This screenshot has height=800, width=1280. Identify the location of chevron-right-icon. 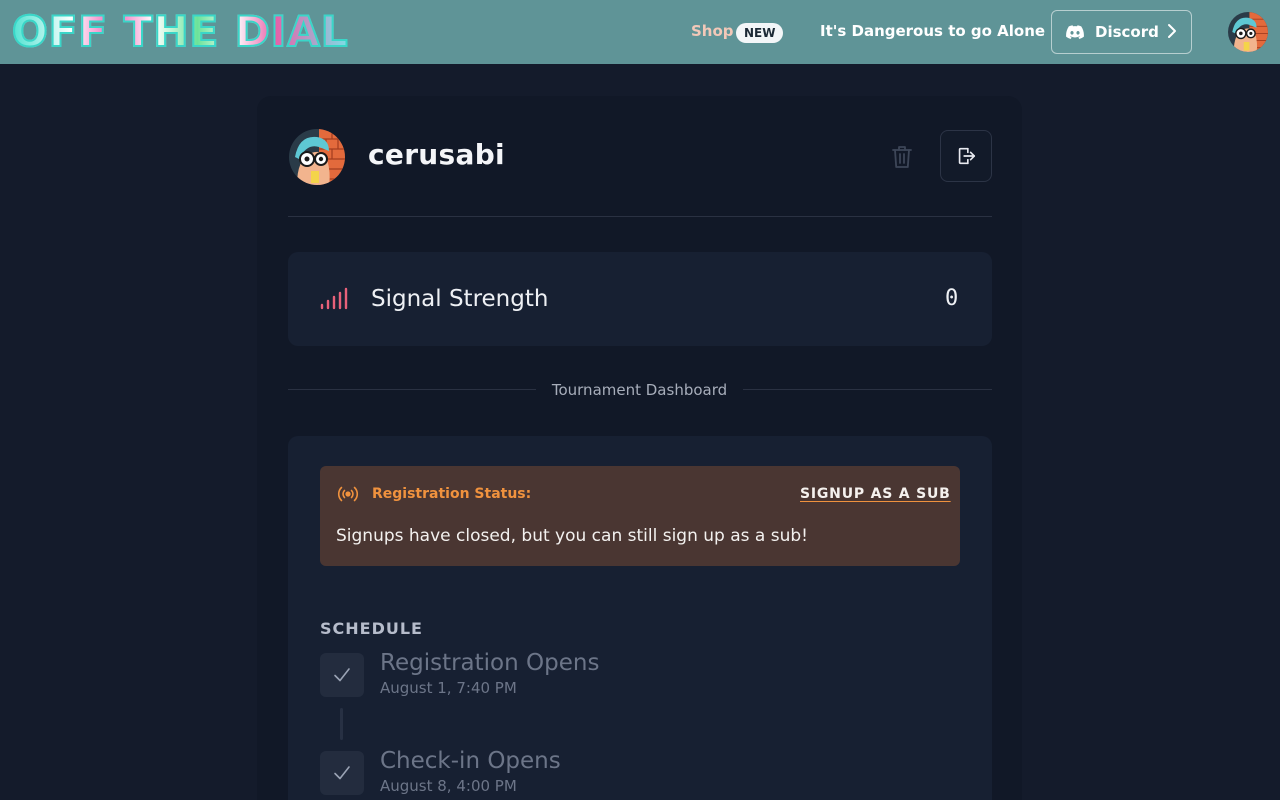
(1172, 33).